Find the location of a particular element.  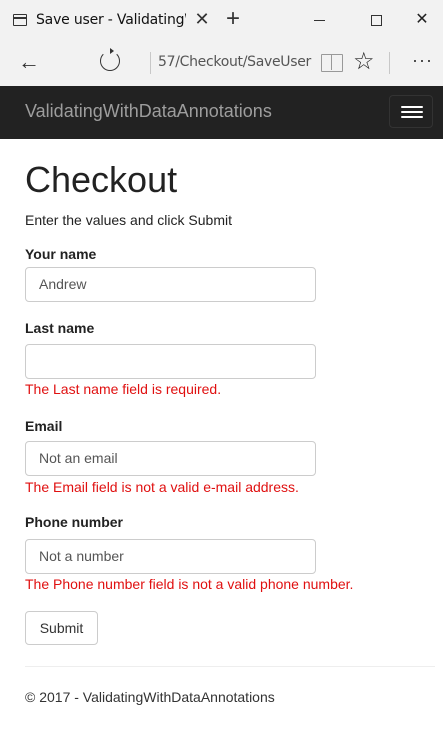

new-tab-button: + is located at coordinates (233, 19).